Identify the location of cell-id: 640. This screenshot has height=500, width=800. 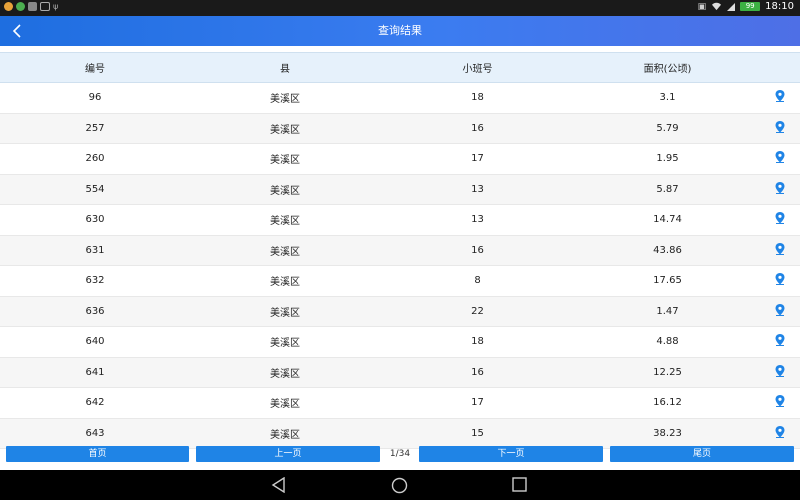
(95, 342).